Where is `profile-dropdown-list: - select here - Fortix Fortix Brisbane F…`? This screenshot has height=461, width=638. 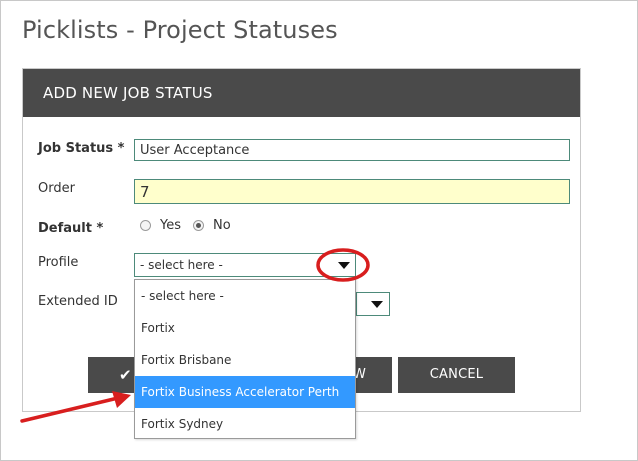 profile-dropdown-list: - select here - Fortix Fortix Brisbane F… is located at coordinates (245, 359).